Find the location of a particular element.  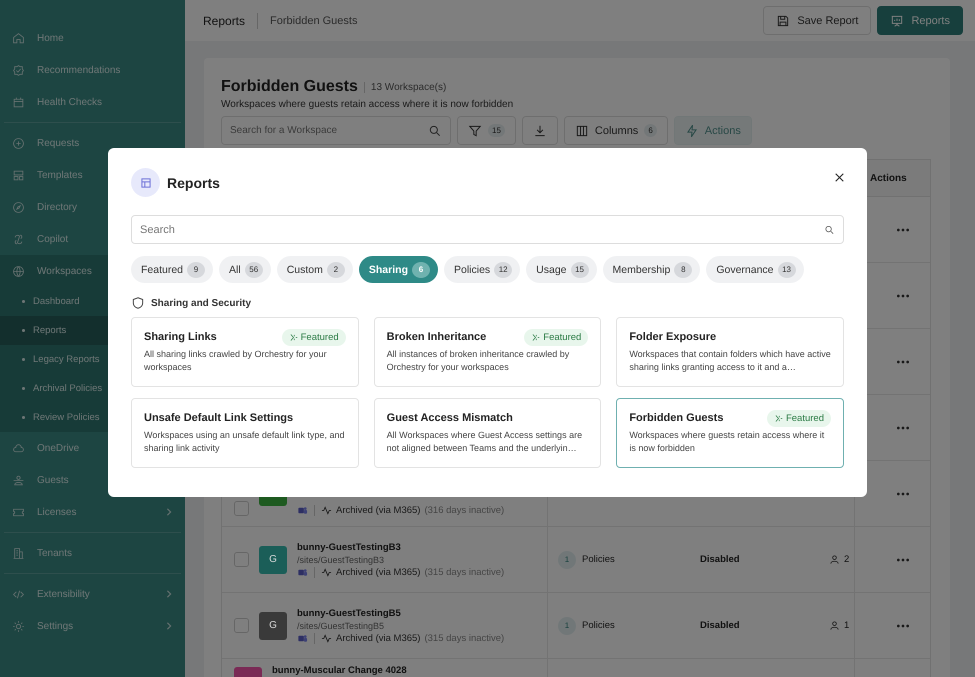

category-tab: Sharing 6 is located at coordinates (398, 269).